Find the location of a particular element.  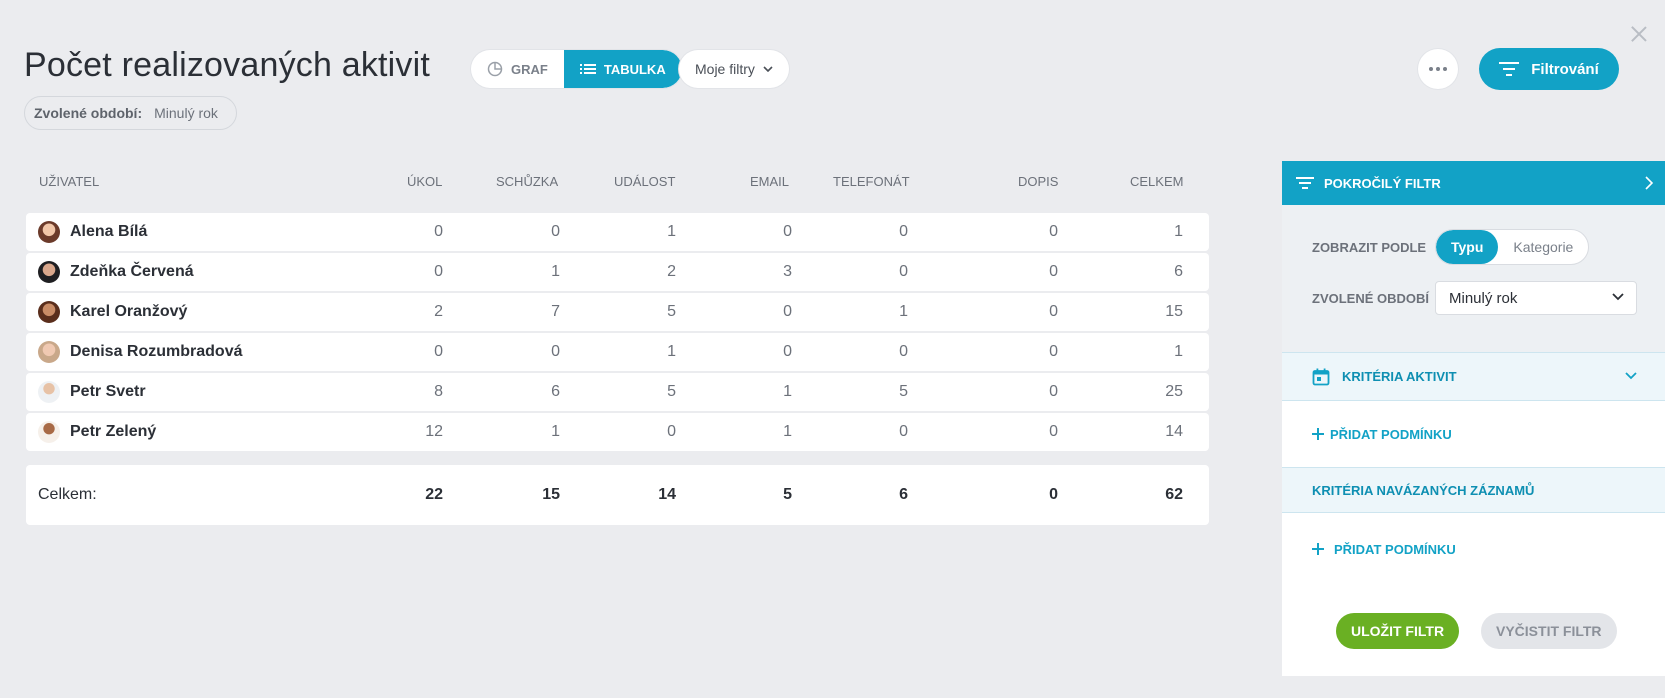

column-header-event: UDÁLOST is located at coordinates (644, 181).